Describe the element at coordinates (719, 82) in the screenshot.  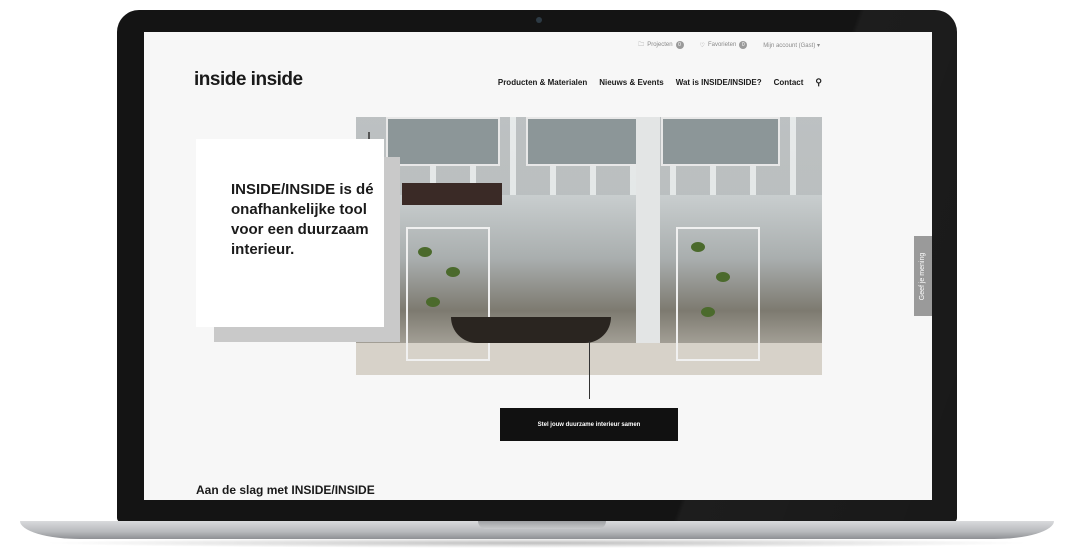
I see `nav-item-wat-is: Wat is INSIDE/INSIDE?` at that location.